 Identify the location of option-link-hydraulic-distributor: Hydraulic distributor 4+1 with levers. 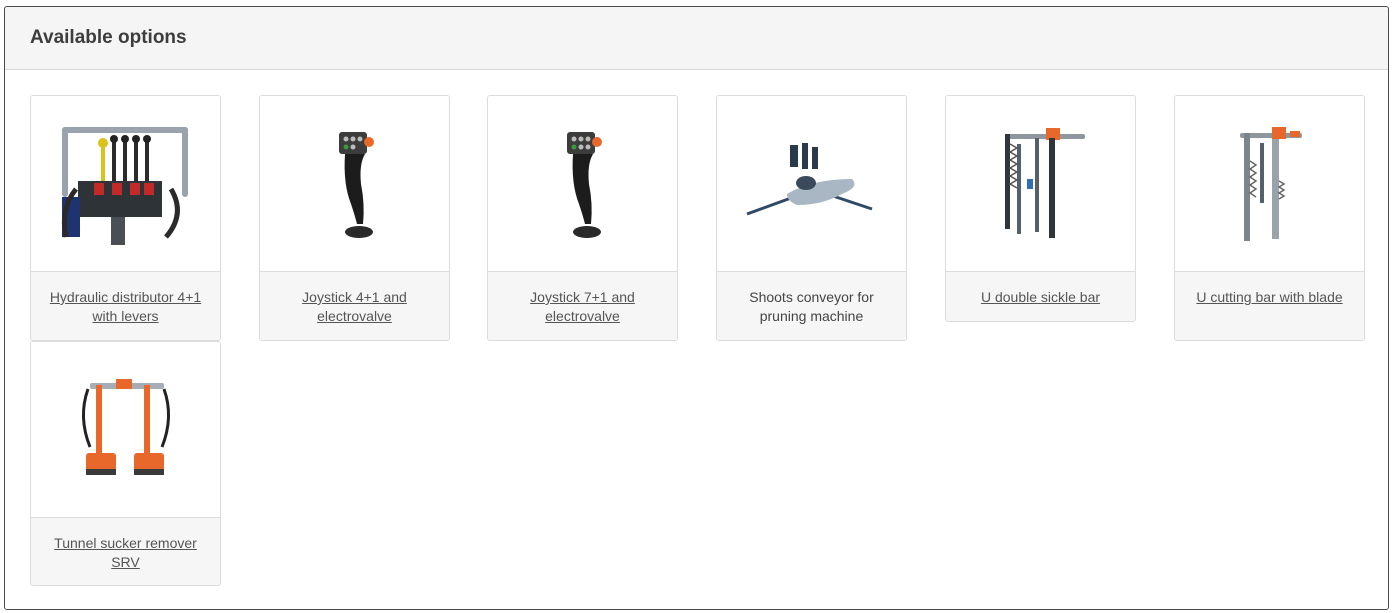
(125, 306).